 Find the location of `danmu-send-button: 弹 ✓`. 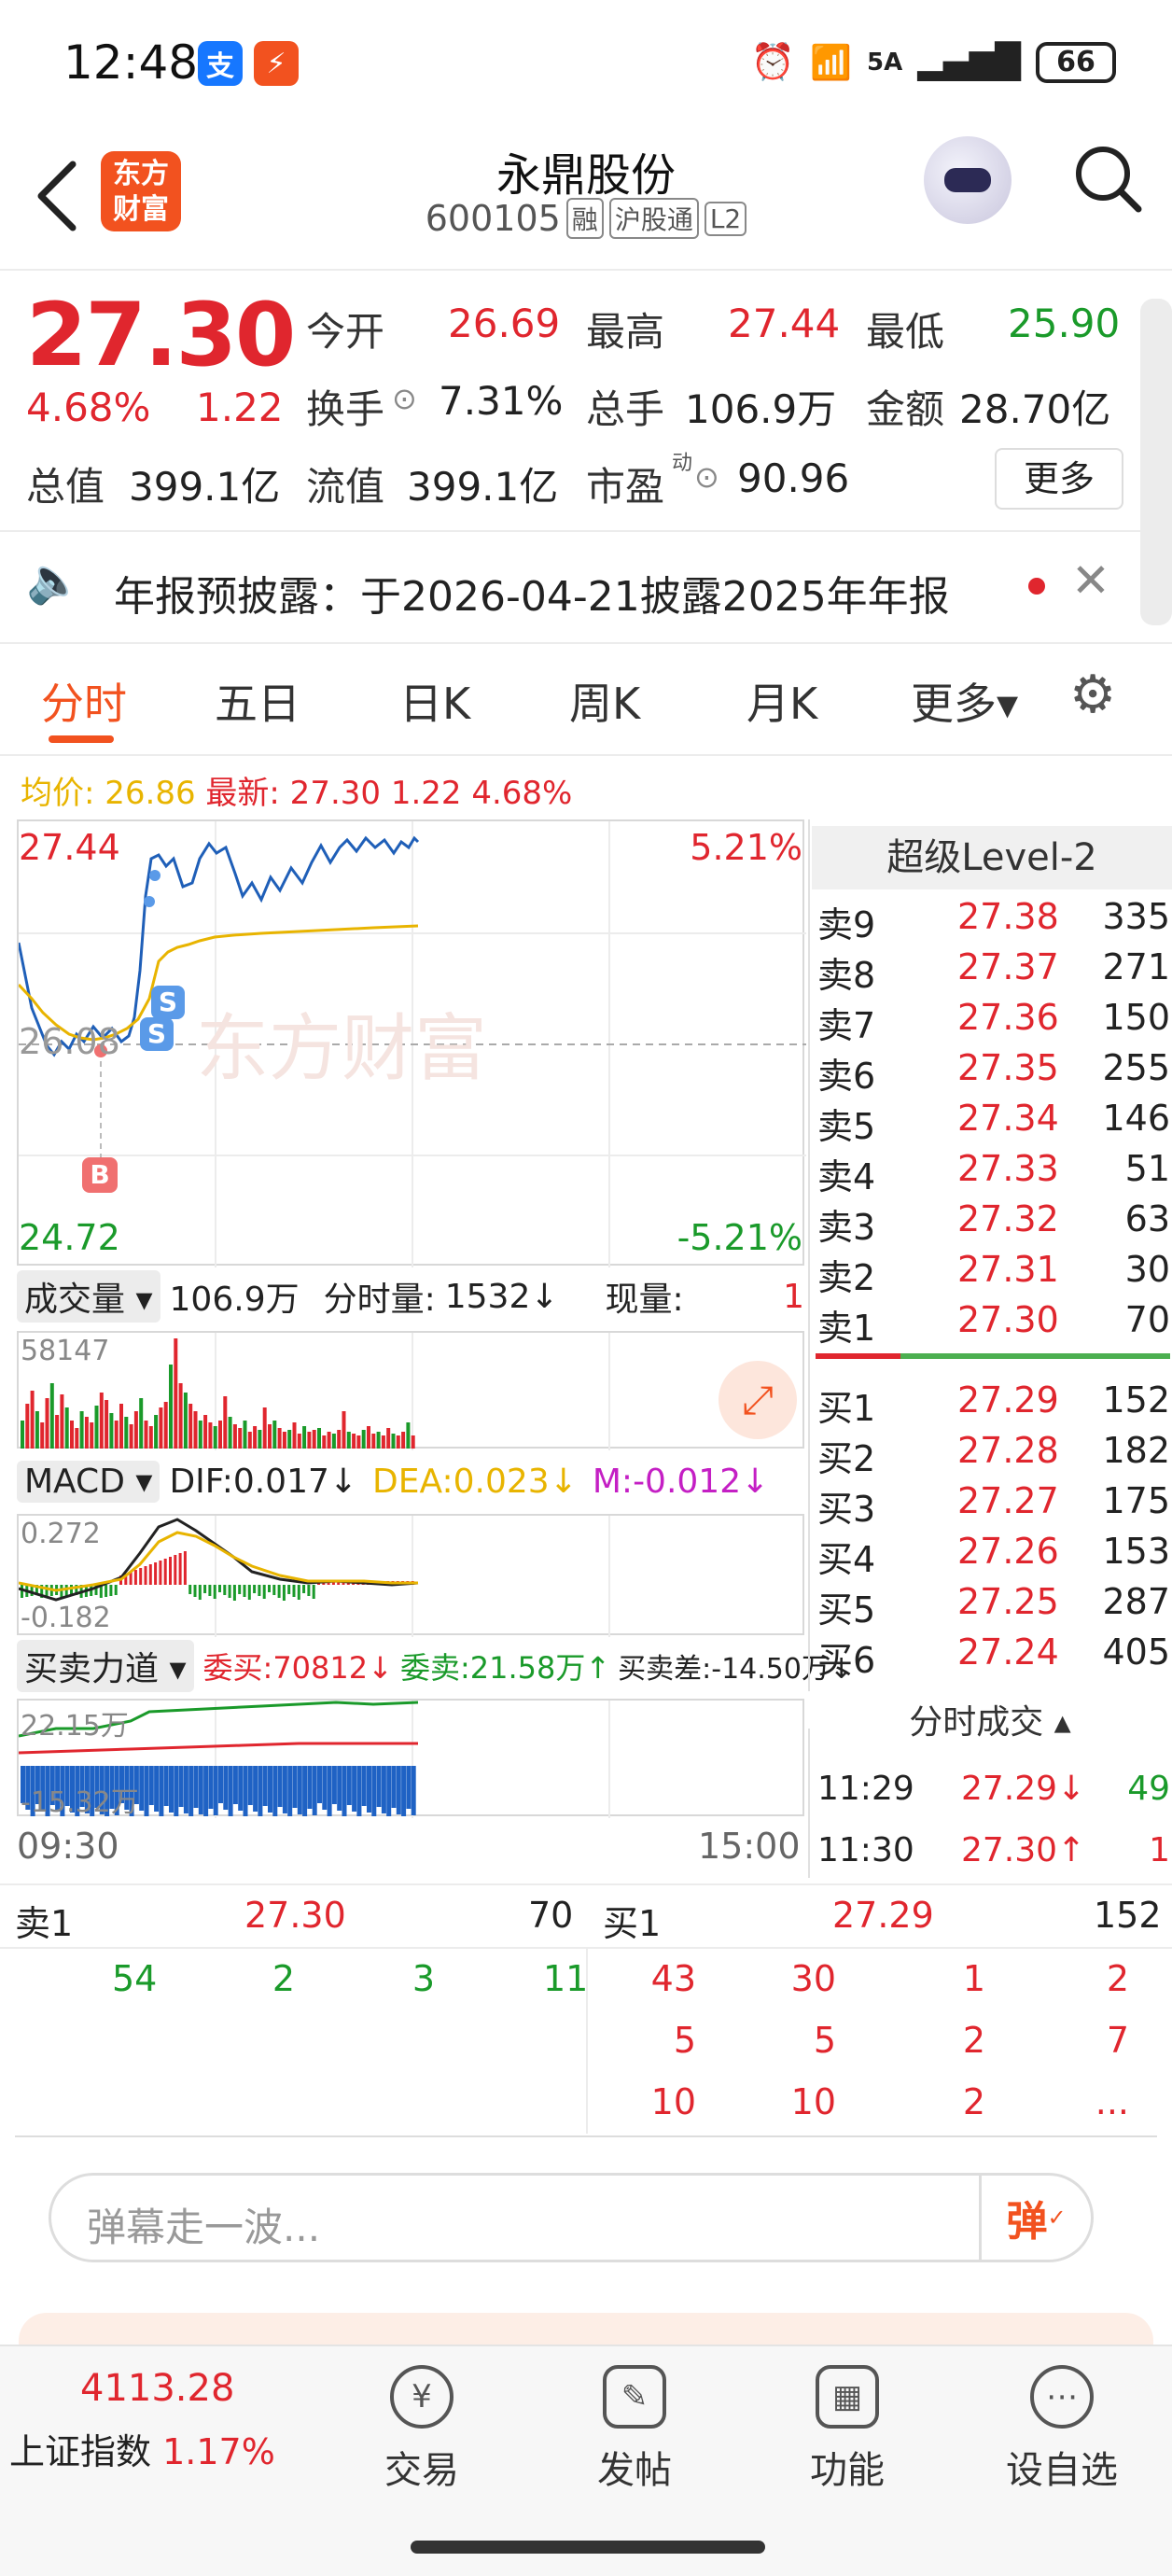

danmu-send-button: 弹 ✓ is located at coordinates (1035, 2218).